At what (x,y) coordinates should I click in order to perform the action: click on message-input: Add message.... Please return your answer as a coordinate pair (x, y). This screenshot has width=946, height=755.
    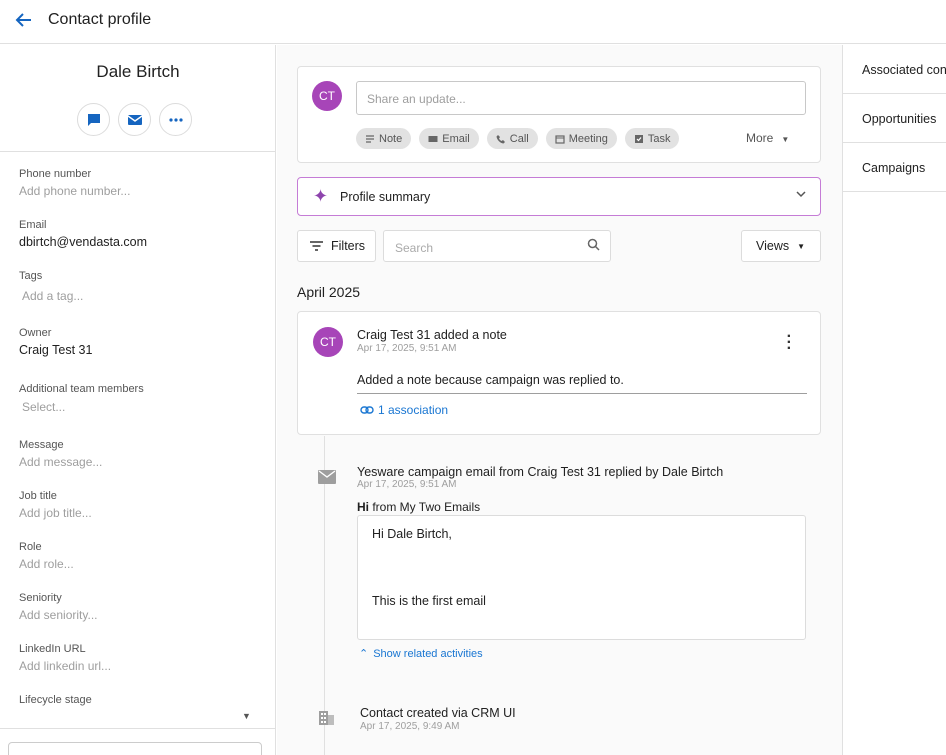
    Looking at the image, I should click on (60, 462).